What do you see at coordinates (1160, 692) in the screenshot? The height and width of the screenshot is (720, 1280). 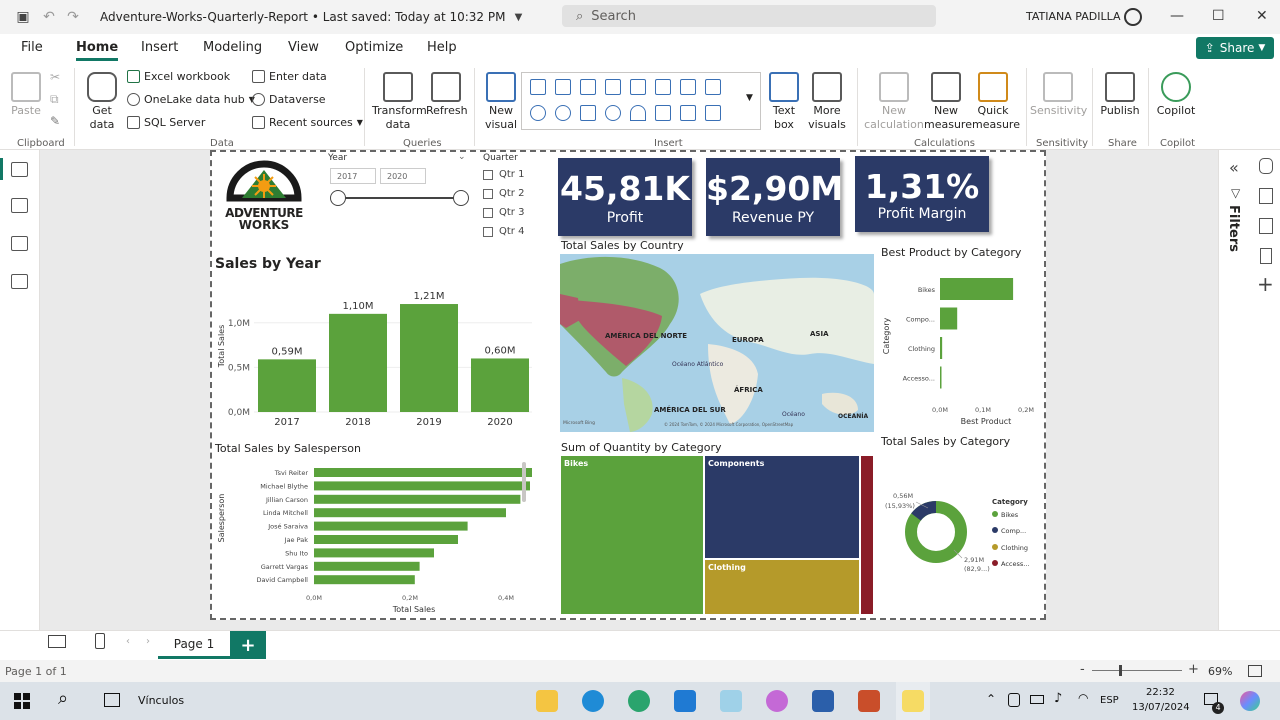 I see `clock-time: 22:32` at bounding box center [1160, 692].